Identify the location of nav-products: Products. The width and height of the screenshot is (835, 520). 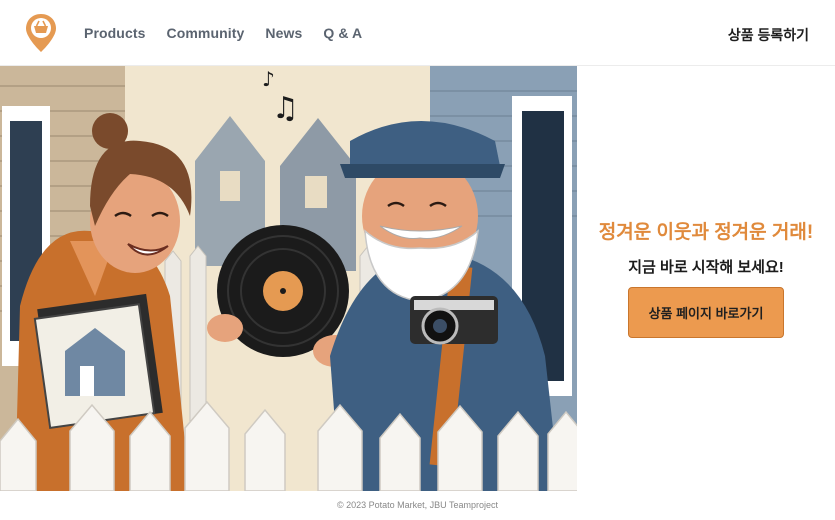
(114, 33).